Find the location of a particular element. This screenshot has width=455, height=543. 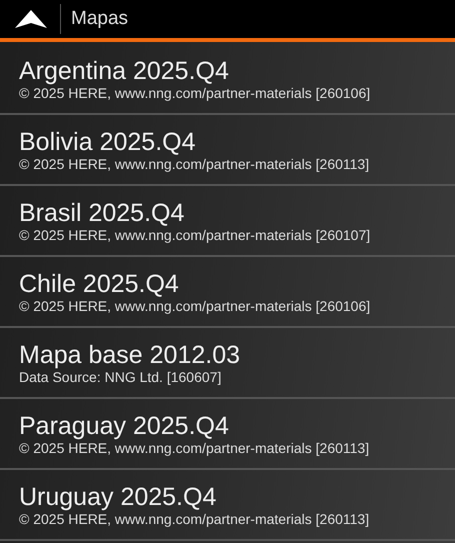

up-arrow-icon is located at coordinates (31, 19).